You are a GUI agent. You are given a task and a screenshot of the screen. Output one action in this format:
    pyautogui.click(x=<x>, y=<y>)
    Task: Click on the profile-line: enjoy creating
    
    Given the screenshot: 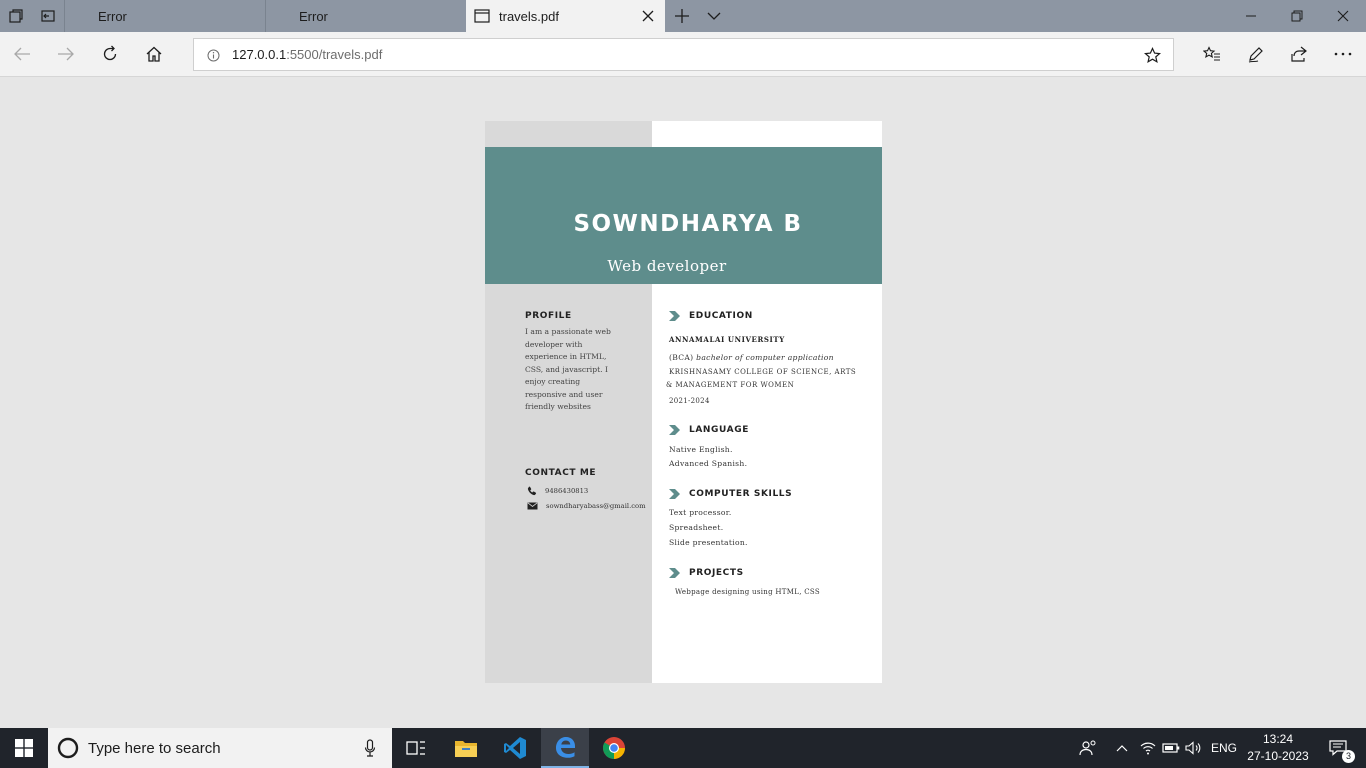 What is the action you would take?
    pyautogui.click(x=553, y=381)
    